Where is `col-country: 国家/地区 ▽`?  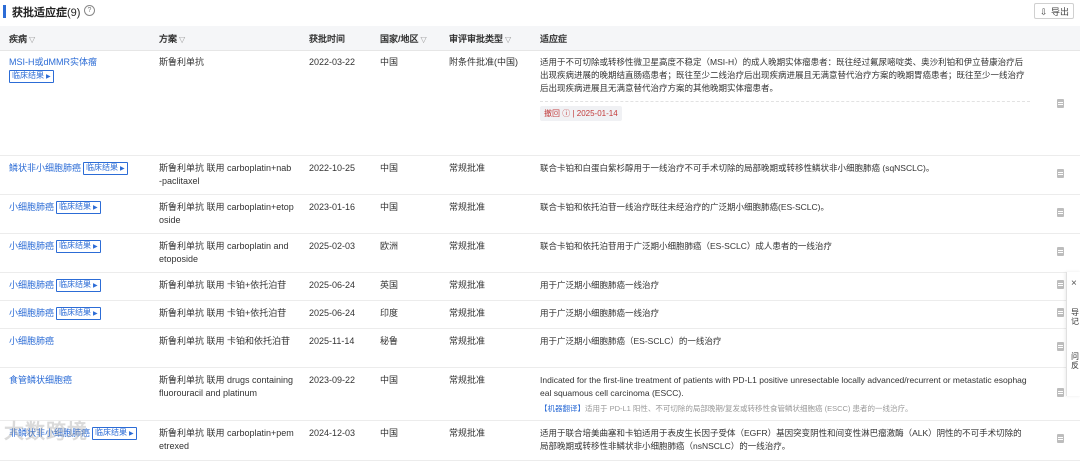 col-country: 国家/地区 ▽ is located at coordinates (405, 38).